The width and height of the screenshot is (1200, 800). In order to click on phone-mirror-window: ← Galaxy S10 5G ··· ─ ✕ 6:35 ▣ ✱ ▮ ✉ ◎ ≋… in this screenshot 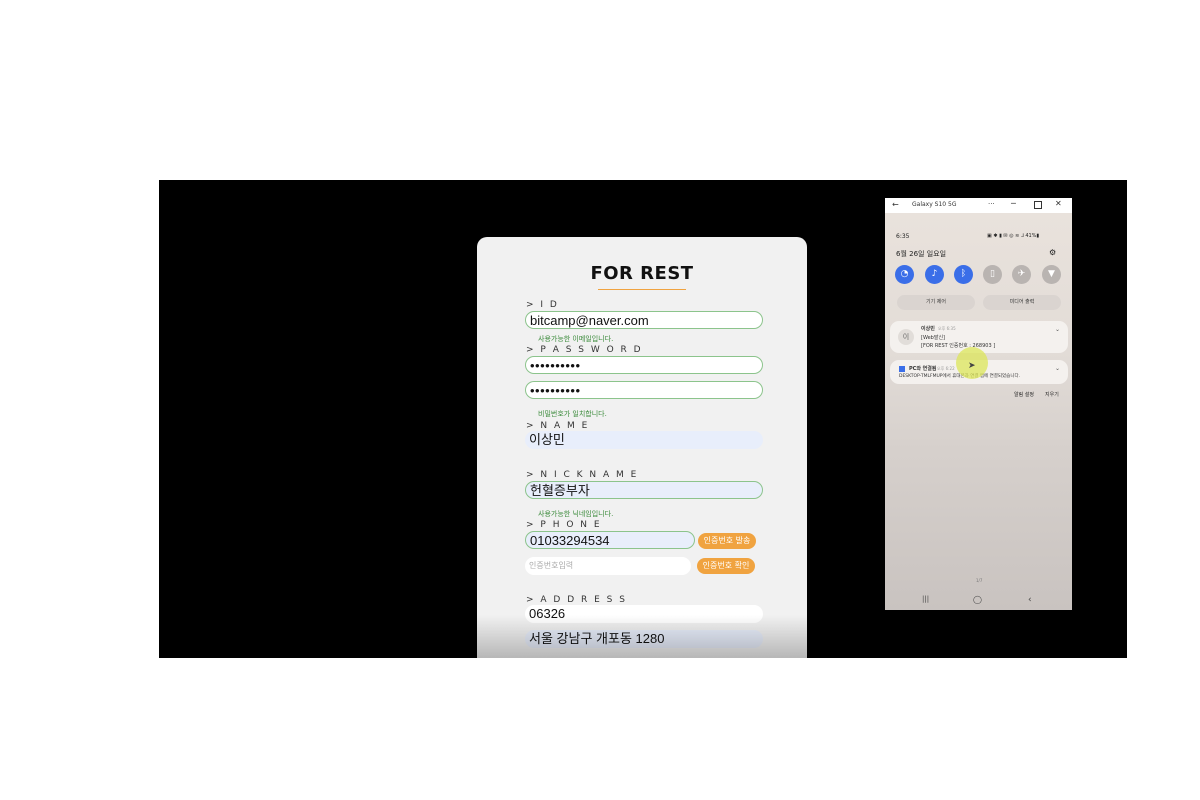, I will do `click(978, 404)`.